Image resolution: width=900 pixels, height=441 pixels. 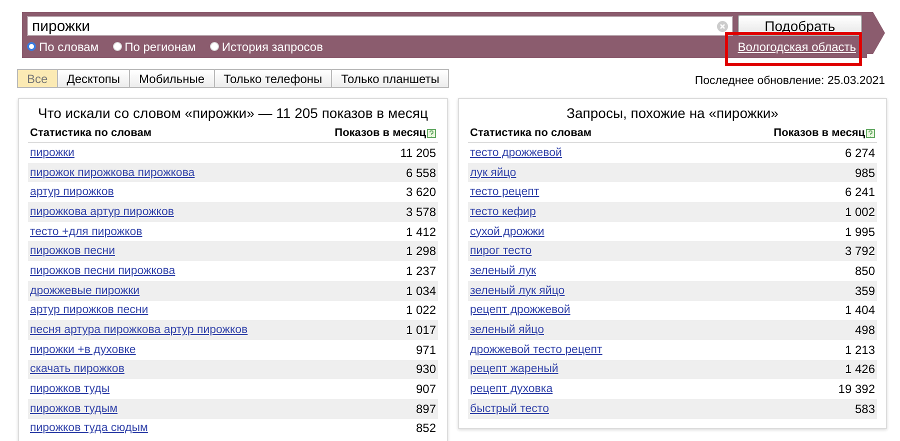 I want to click on impressions-count: 1 298, so click(x=421, y=251).